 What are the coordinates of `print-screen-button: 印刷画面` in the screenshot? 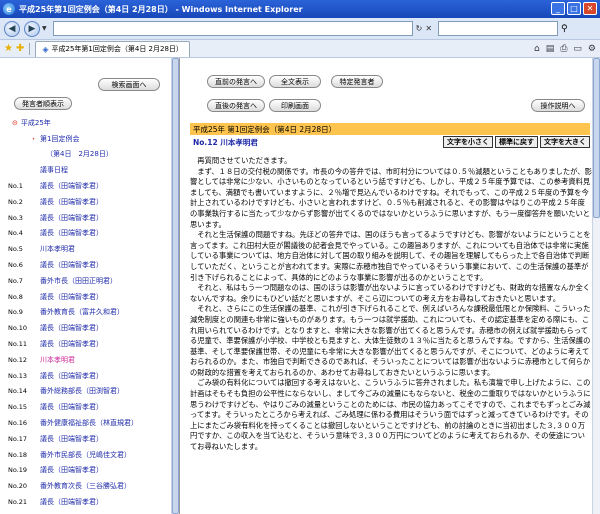 It's located at (295, 105).